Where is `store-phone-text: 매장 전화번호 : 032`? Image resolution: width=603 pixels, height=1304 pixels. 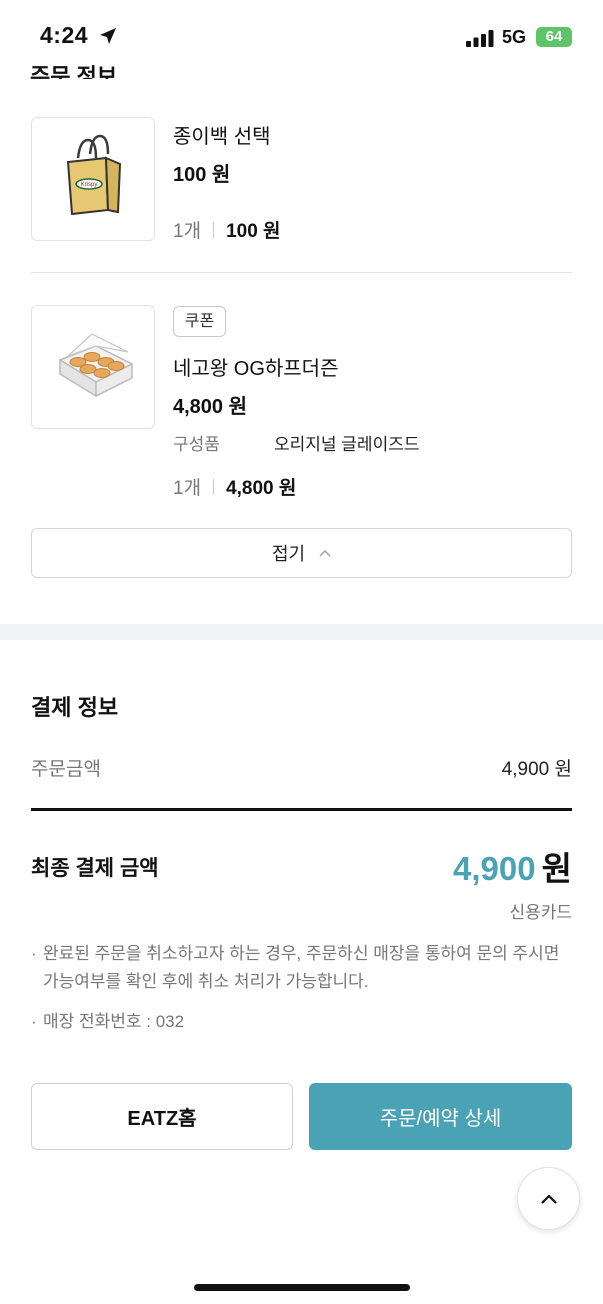 store-phone-text: 매장 전화번호 : 032 is located at coordinates (114, 1021).